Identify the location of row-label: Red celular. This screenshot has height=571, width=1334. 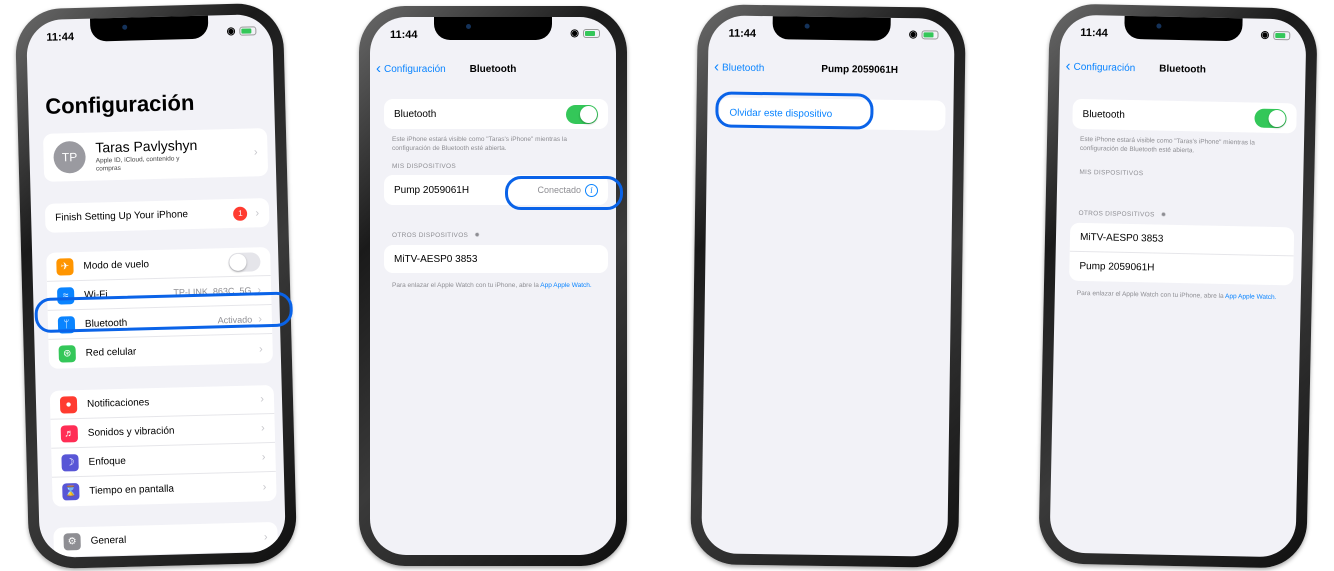
(111, 352).